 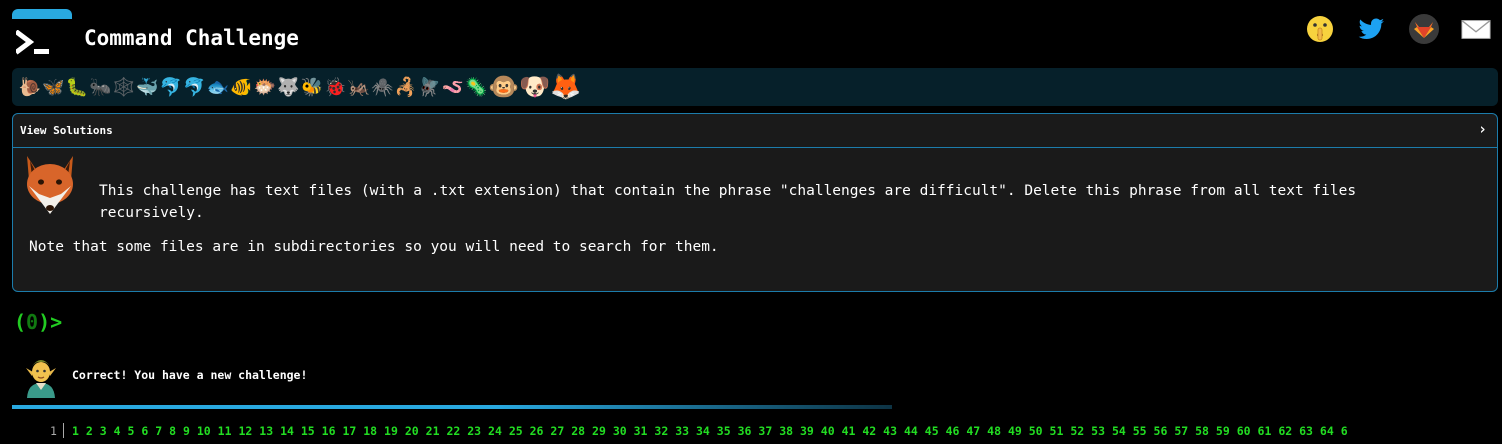 I want to click on challenge-emoji-3: 🐛, so click(x=77, y=87).